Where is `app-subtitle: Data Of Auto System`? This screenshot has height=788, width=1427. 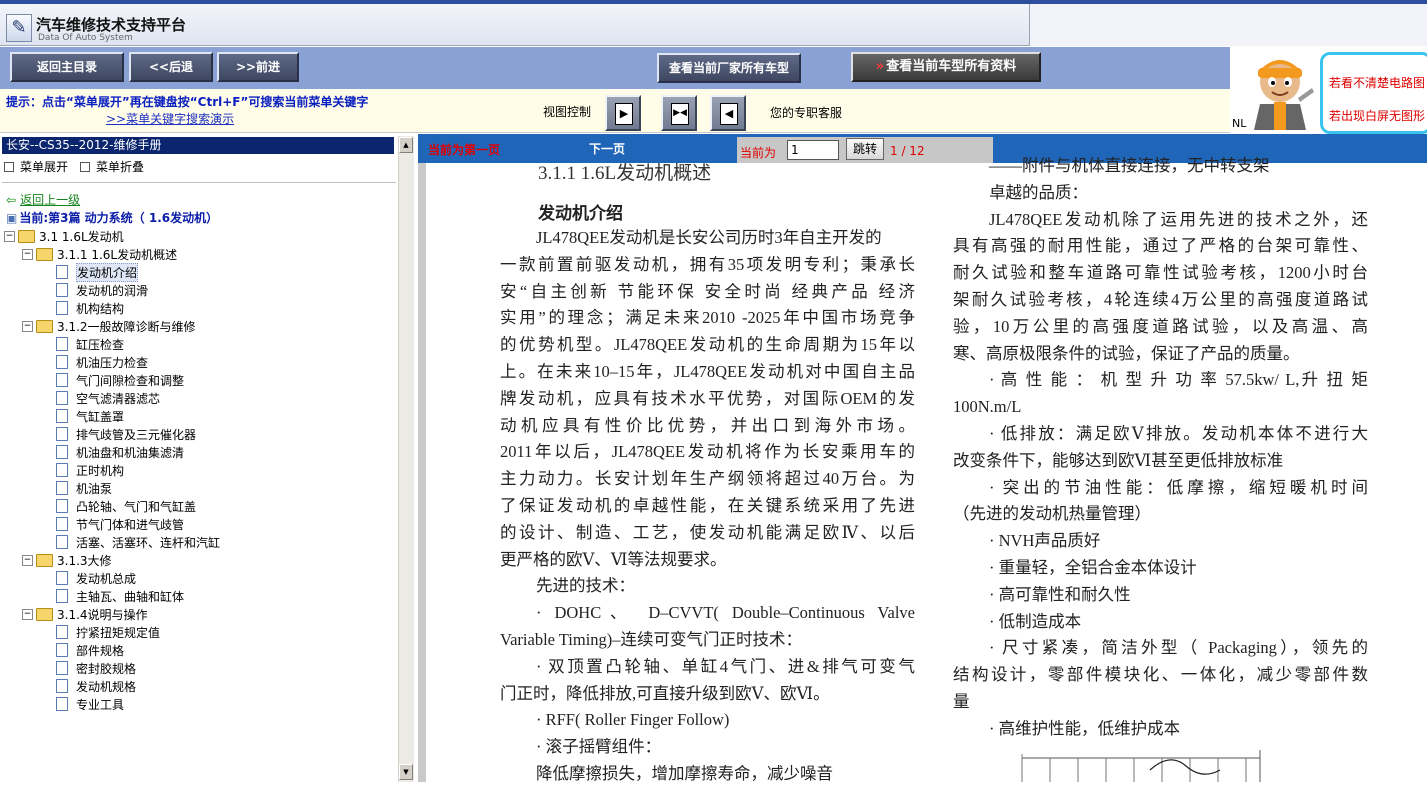 app-subtitle: Data Of Auto System is located at coordinates (85, 38).